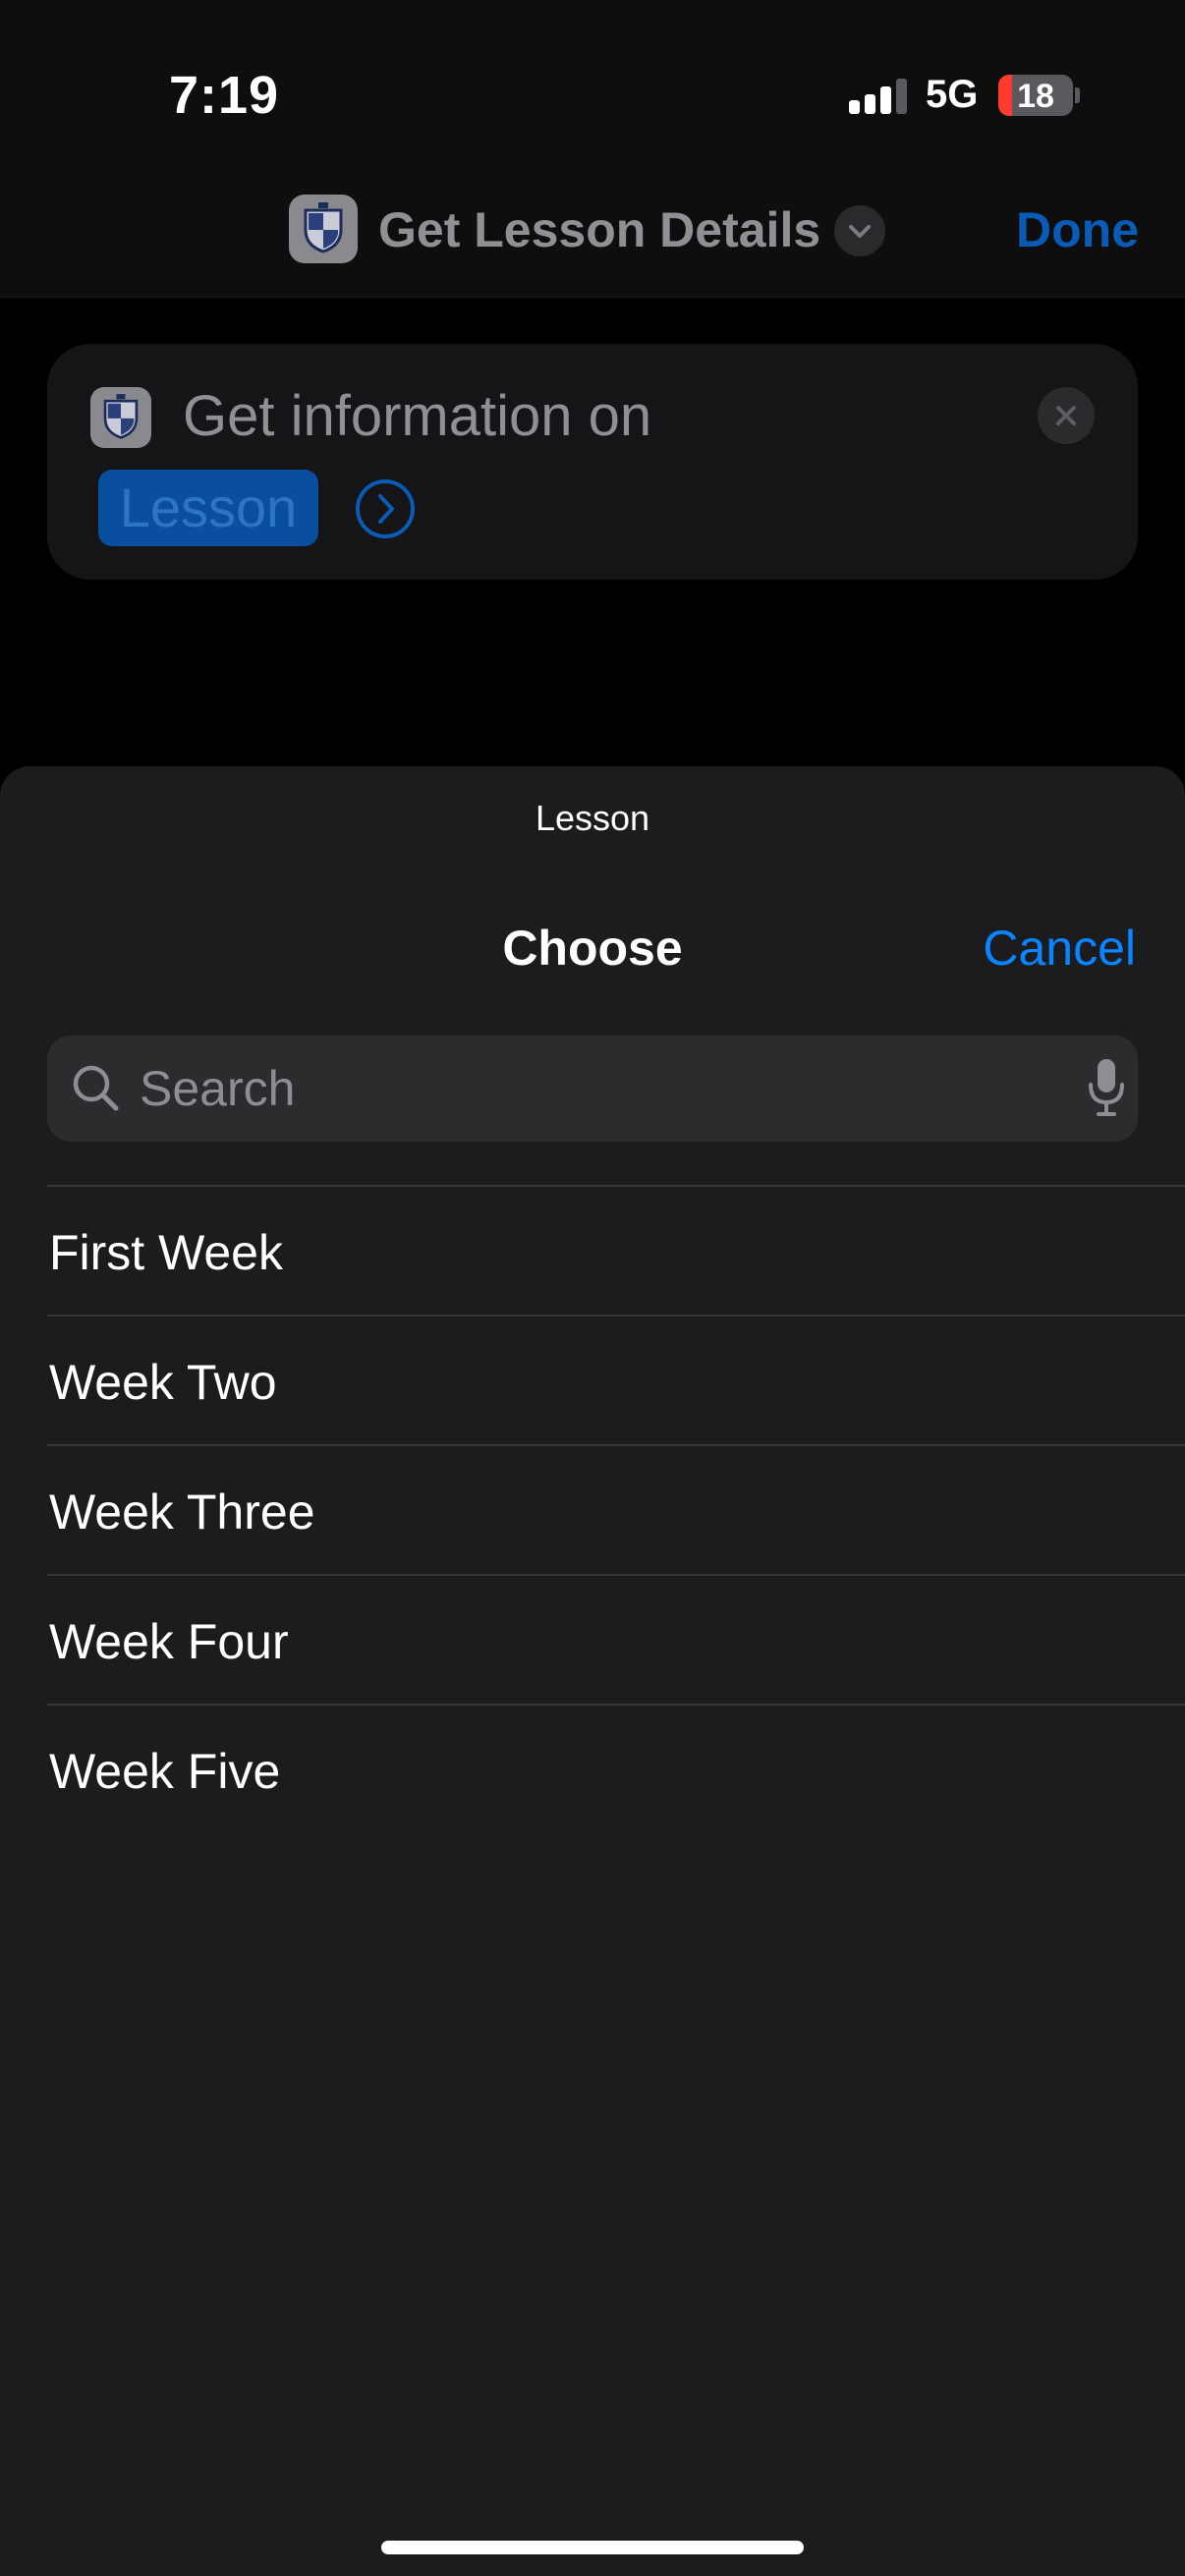 Image resolution: width=1185 pixels, height=2576 pixels. What do you see at coordinates (592, 2547) in the screenshot?
I see `home-indicator` at bounding box center [592, 2547].